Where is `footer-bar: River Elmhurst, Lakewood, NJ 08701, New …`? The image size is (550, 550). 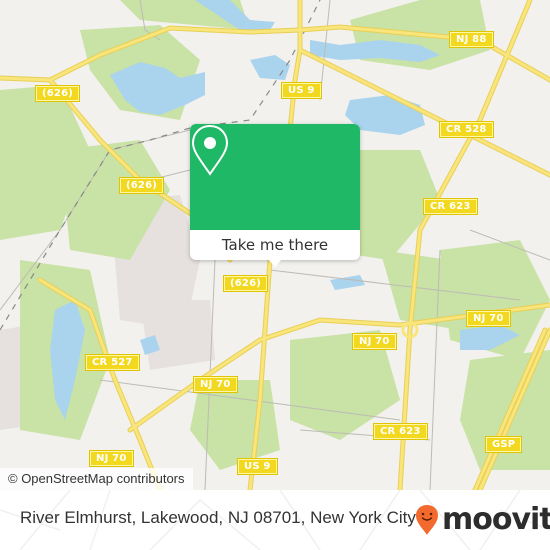 footer-bar: River Elmhurst, Lakewood, NJ 08701, New … is located at coordinates (275, 520).